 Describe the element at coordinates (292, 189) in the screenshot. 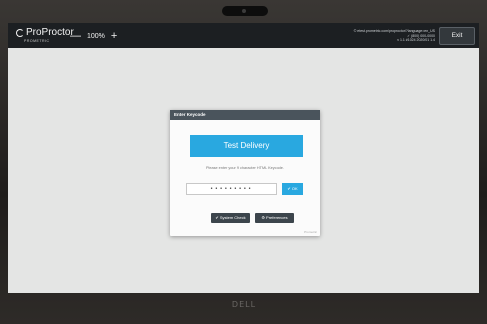

I see `ok-button: ✔ OK` at that location.